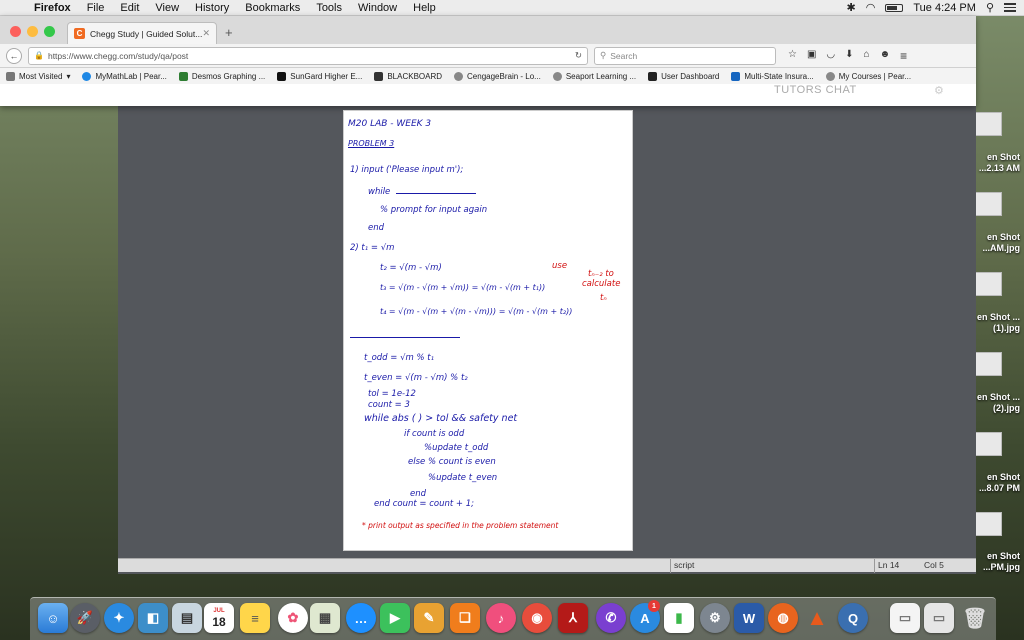 This screenshot has height=640, width=1024. Describe the element at coordinates (685, 55) in the screenshot. I see `search-input: ⚲ Search` at that location.